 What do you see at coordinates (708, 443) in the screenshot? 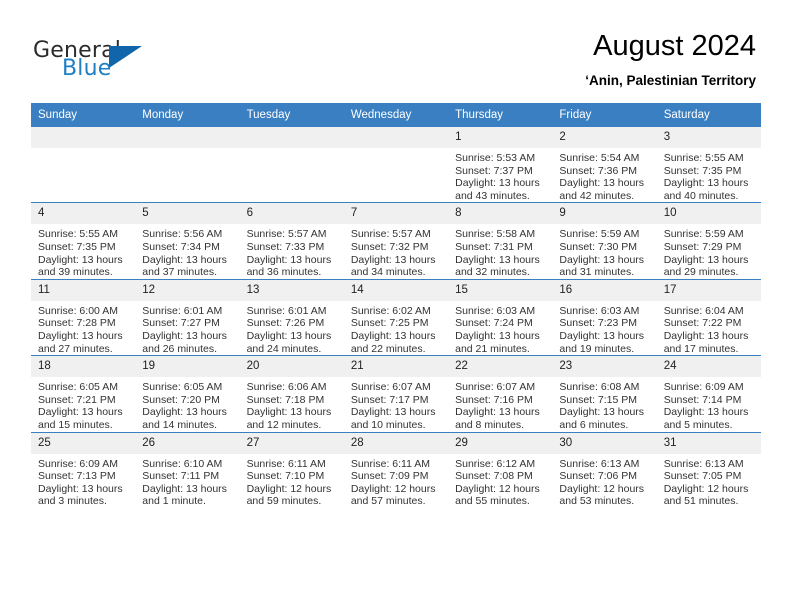
I see `day-number: 31` at bounding box center [708, 443].